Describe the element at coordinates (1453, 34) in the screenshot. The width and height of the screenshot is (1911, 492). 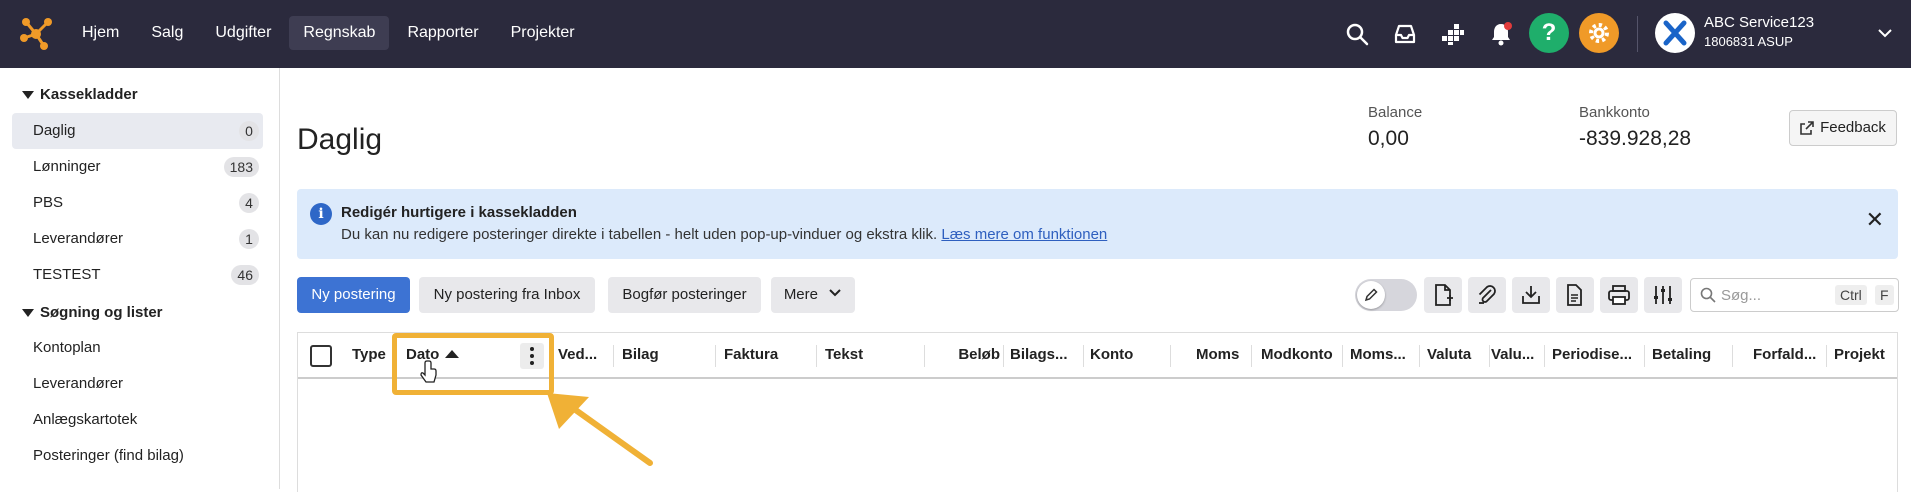
I see `apps-grid-icon` at that location.